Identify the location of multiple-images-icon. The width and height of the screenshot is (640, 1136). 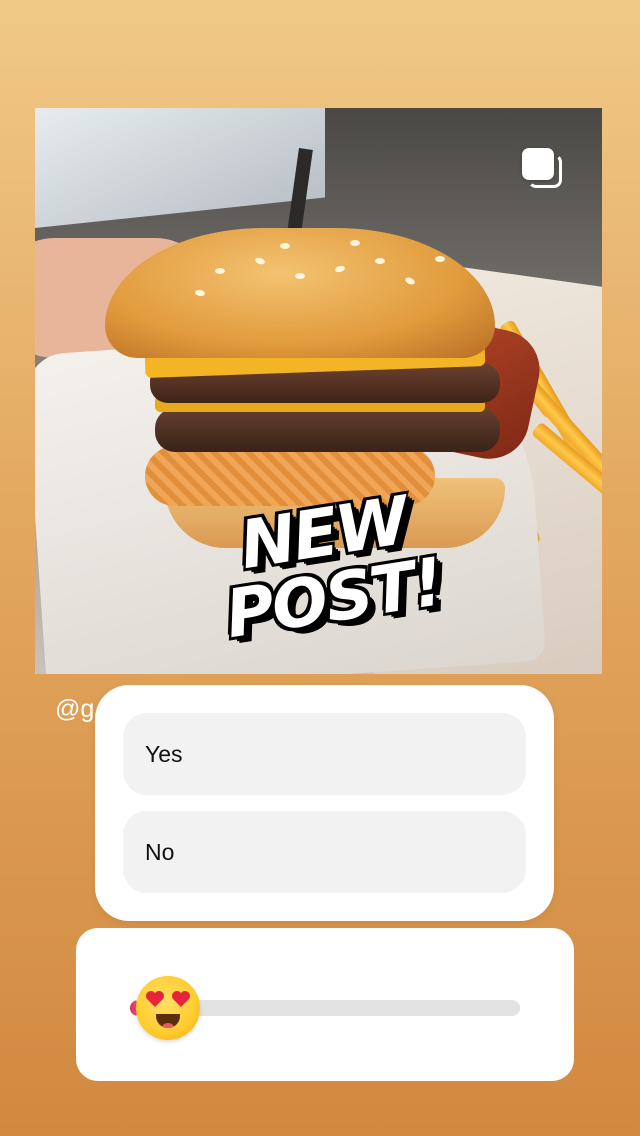
(542, 168).